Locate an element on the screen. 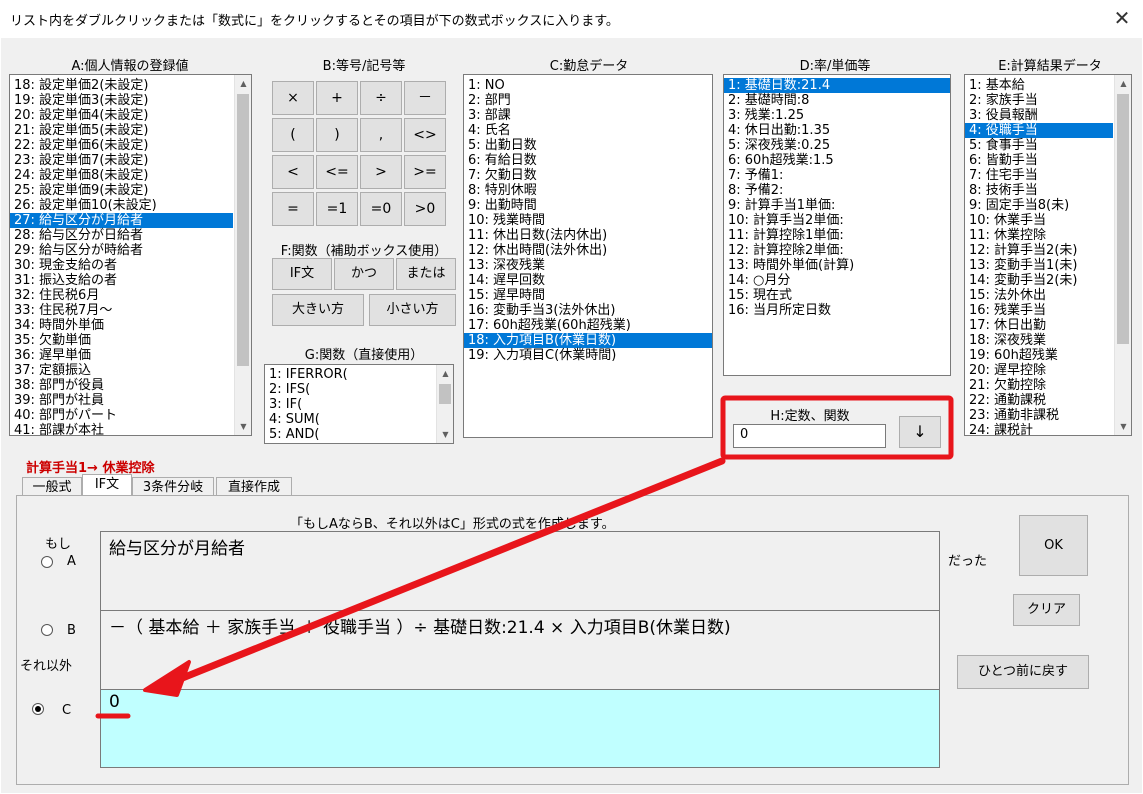 Image resolution: width=1143 pixels, height=794 pixels. list-item: 3: 部課 is located at coordinates (588, 115).